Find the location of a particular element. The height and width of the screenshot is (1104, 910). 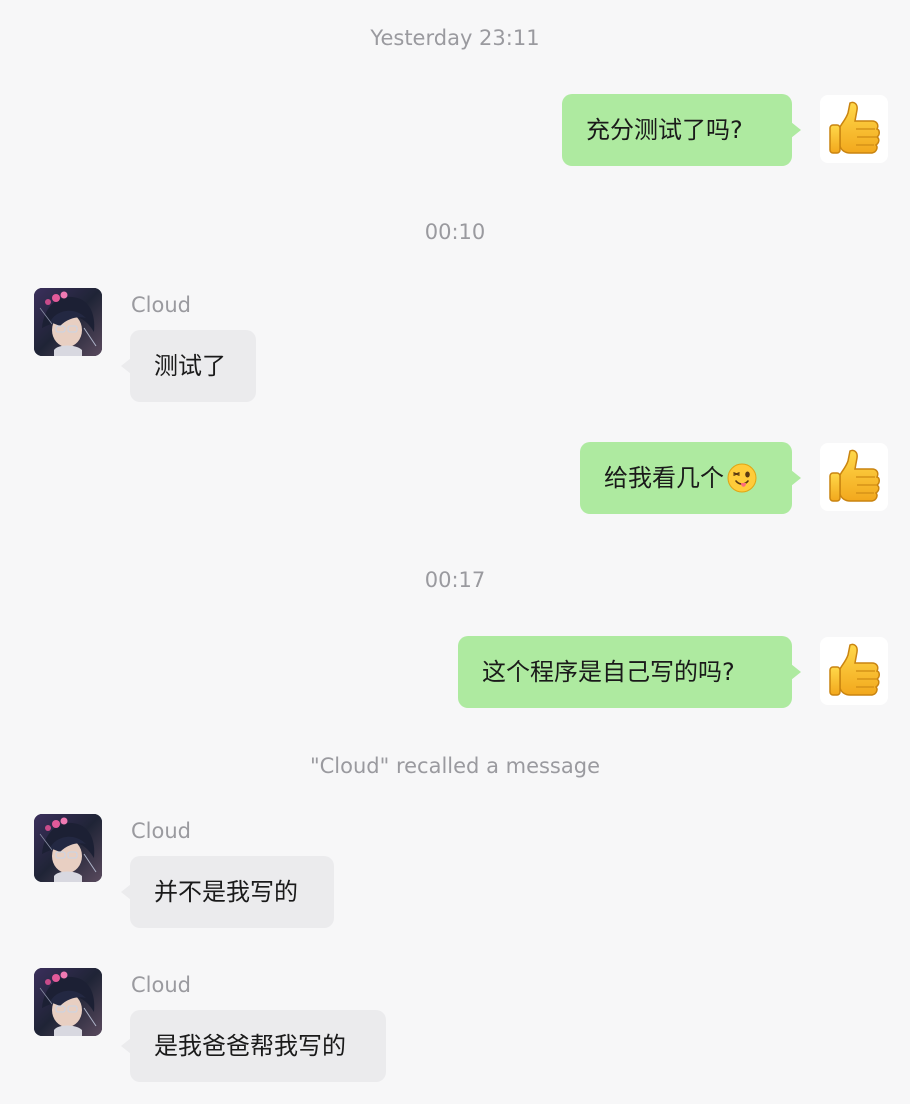

message-bubble-incoming: 是我爸爸帮我写的 is located at coordinates (253, 1046).